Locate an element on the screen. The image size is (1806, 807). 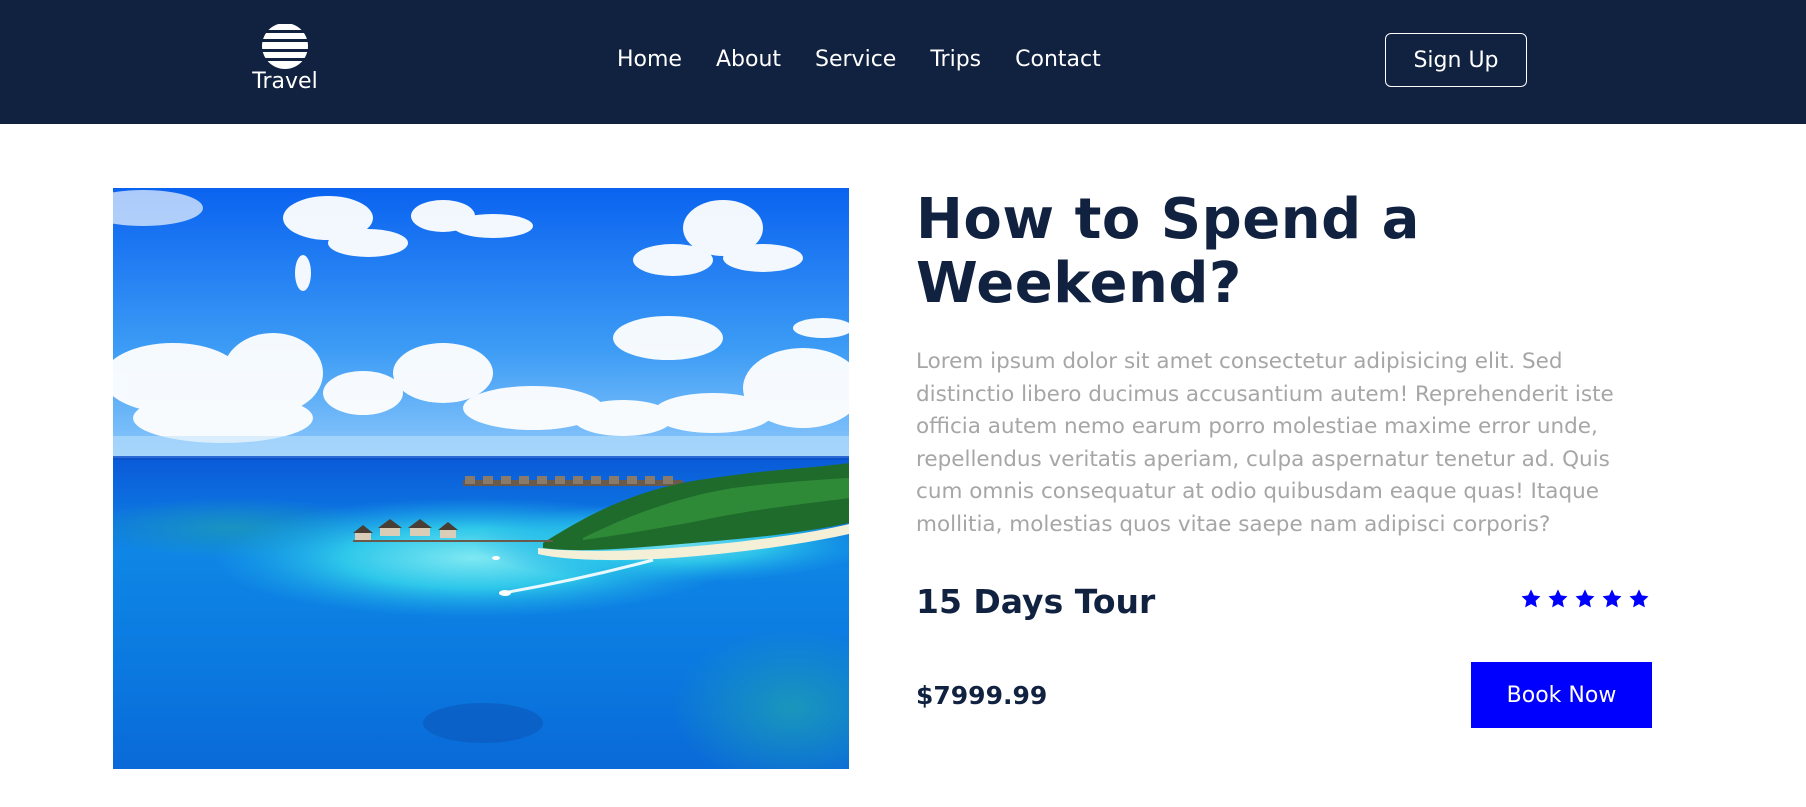
nav-trips: Trips is located at coordinates (955, 60).